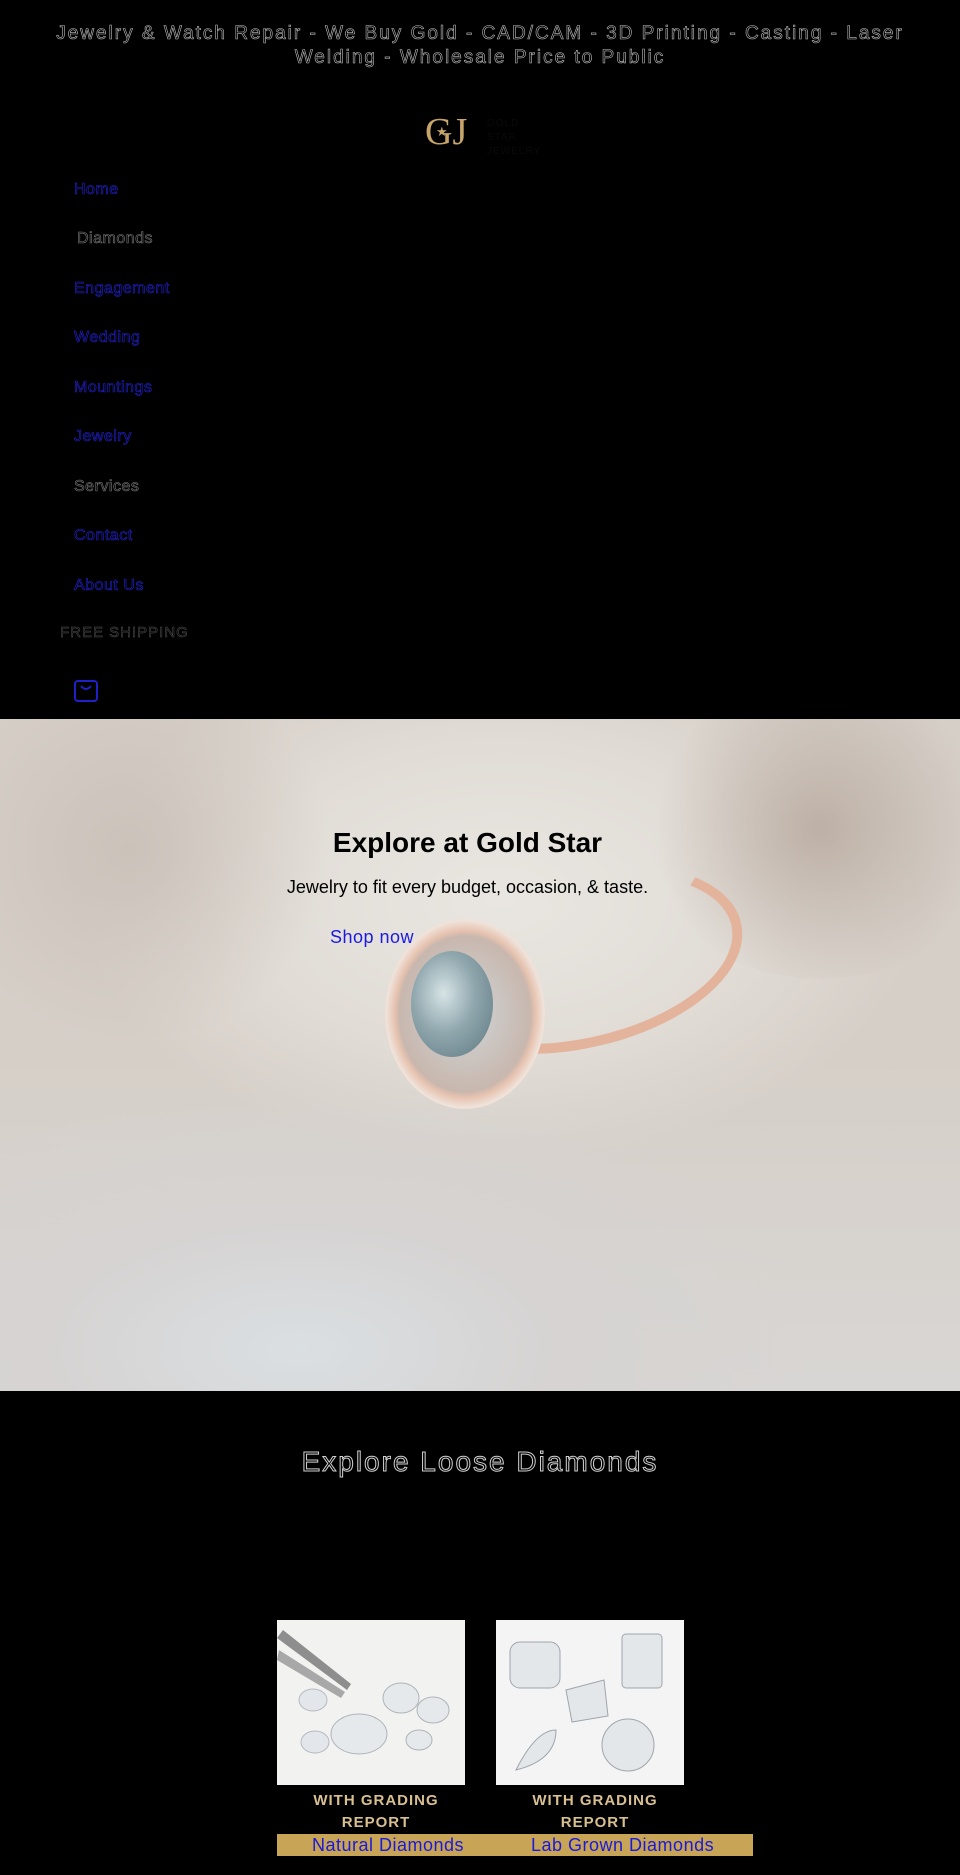 The image size is (960, 1875). What do you see at coordinates (103, 437) in the screenshot?
I see `nav-item-jewelry: Jewelry` at bounding box center [103, 437].